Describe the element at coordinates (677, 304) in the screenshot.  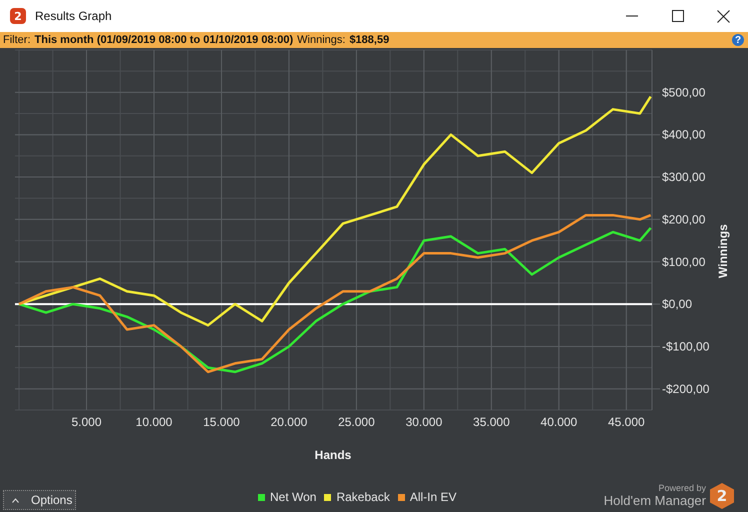
I see `y-tick-label: $0,00` at that location.